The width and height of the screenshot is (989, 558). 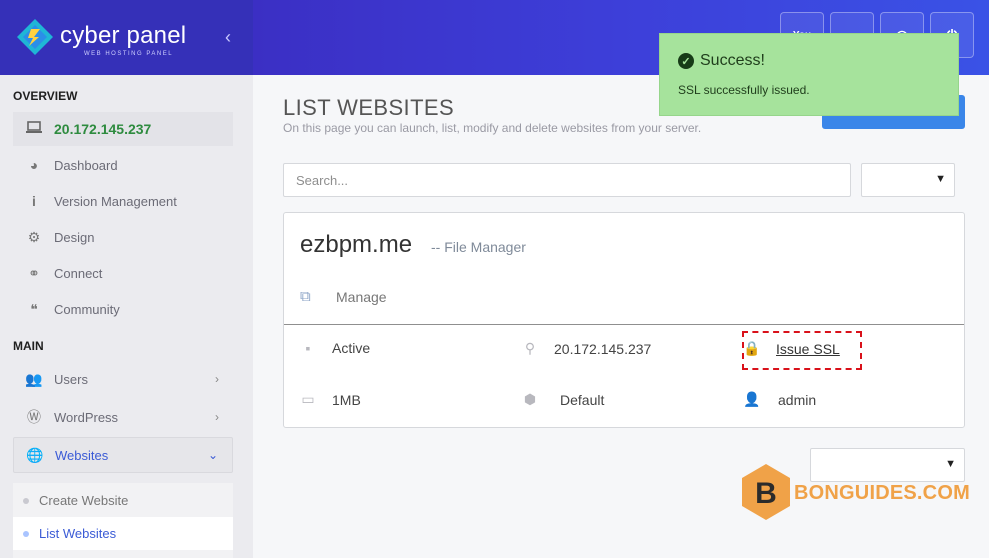 What do you see at coordinates (530, 348) in the screenshot?
I see `map-marker-icon: ⚲` at bounding box center [530, 348].